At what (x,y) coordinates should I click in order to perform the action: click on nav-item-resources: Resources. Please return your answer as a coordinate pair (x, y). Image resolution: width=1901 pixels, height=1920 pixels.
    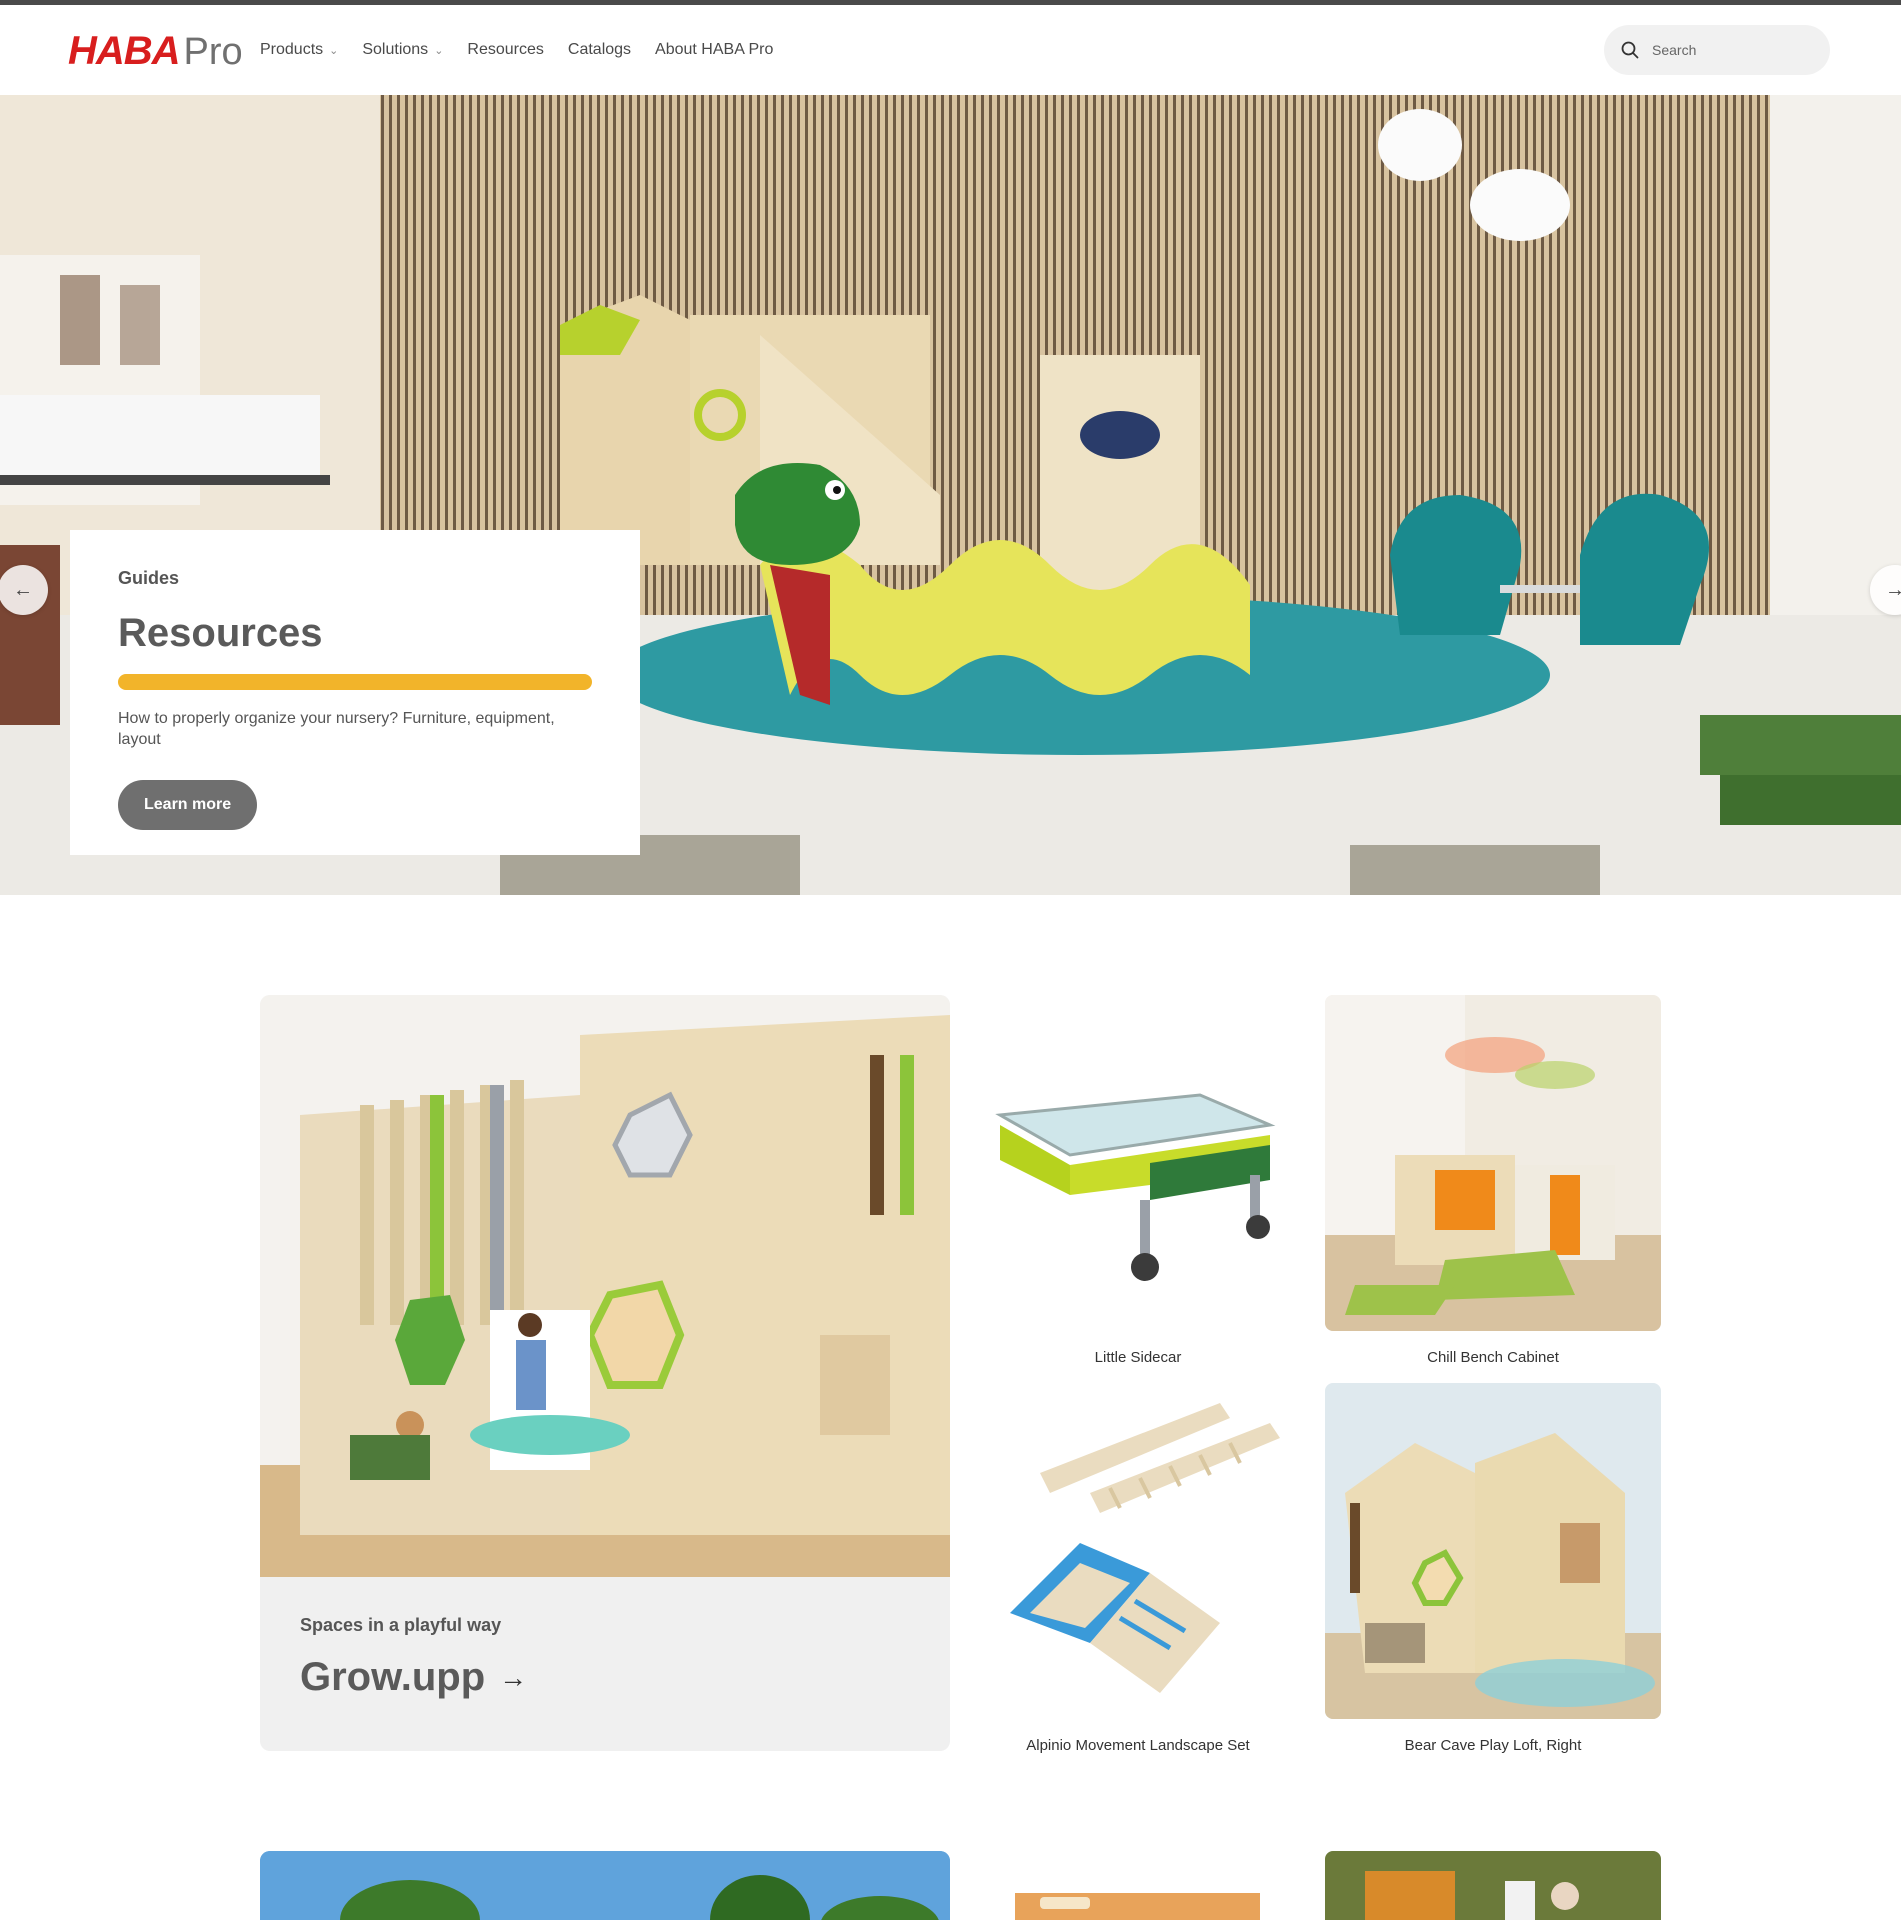
    Looking at the image, I should click on (505, 50).